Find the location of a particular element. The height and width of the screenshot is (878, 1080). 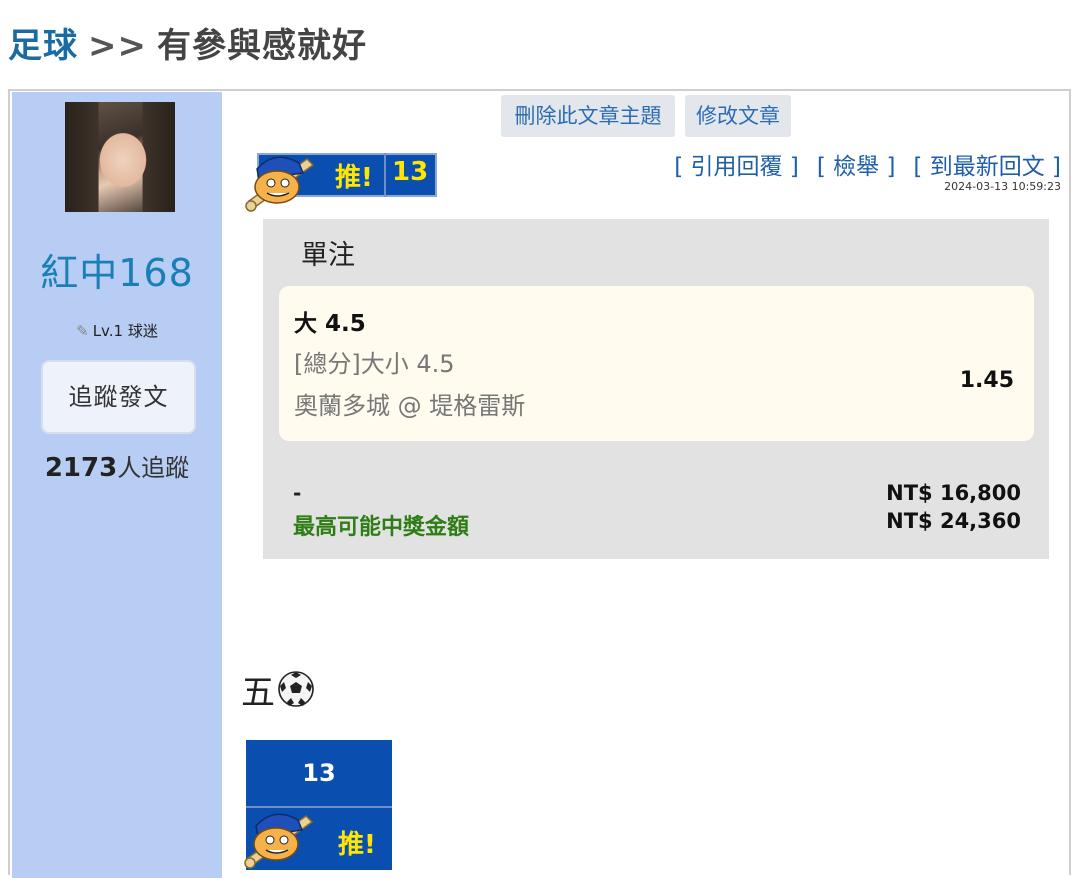

stake-label: - is located at coordinates (297, 493).